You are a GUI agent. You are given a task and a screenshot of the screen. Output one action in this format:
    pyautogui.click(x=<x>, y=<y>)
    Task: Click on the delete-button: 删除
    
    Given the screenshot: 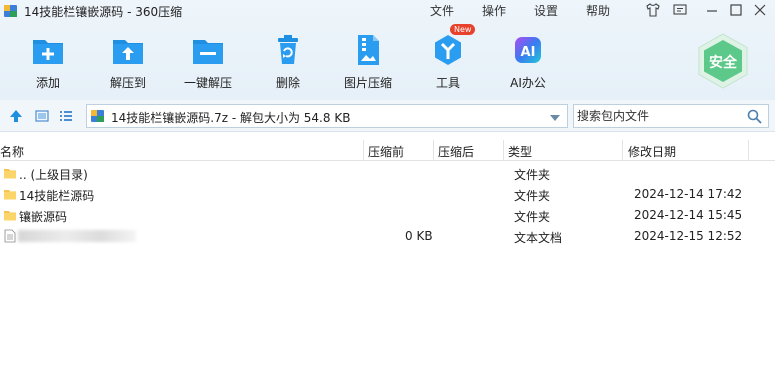 What is the action you would take?
    pyautogui.click(x=288, y=61)
    